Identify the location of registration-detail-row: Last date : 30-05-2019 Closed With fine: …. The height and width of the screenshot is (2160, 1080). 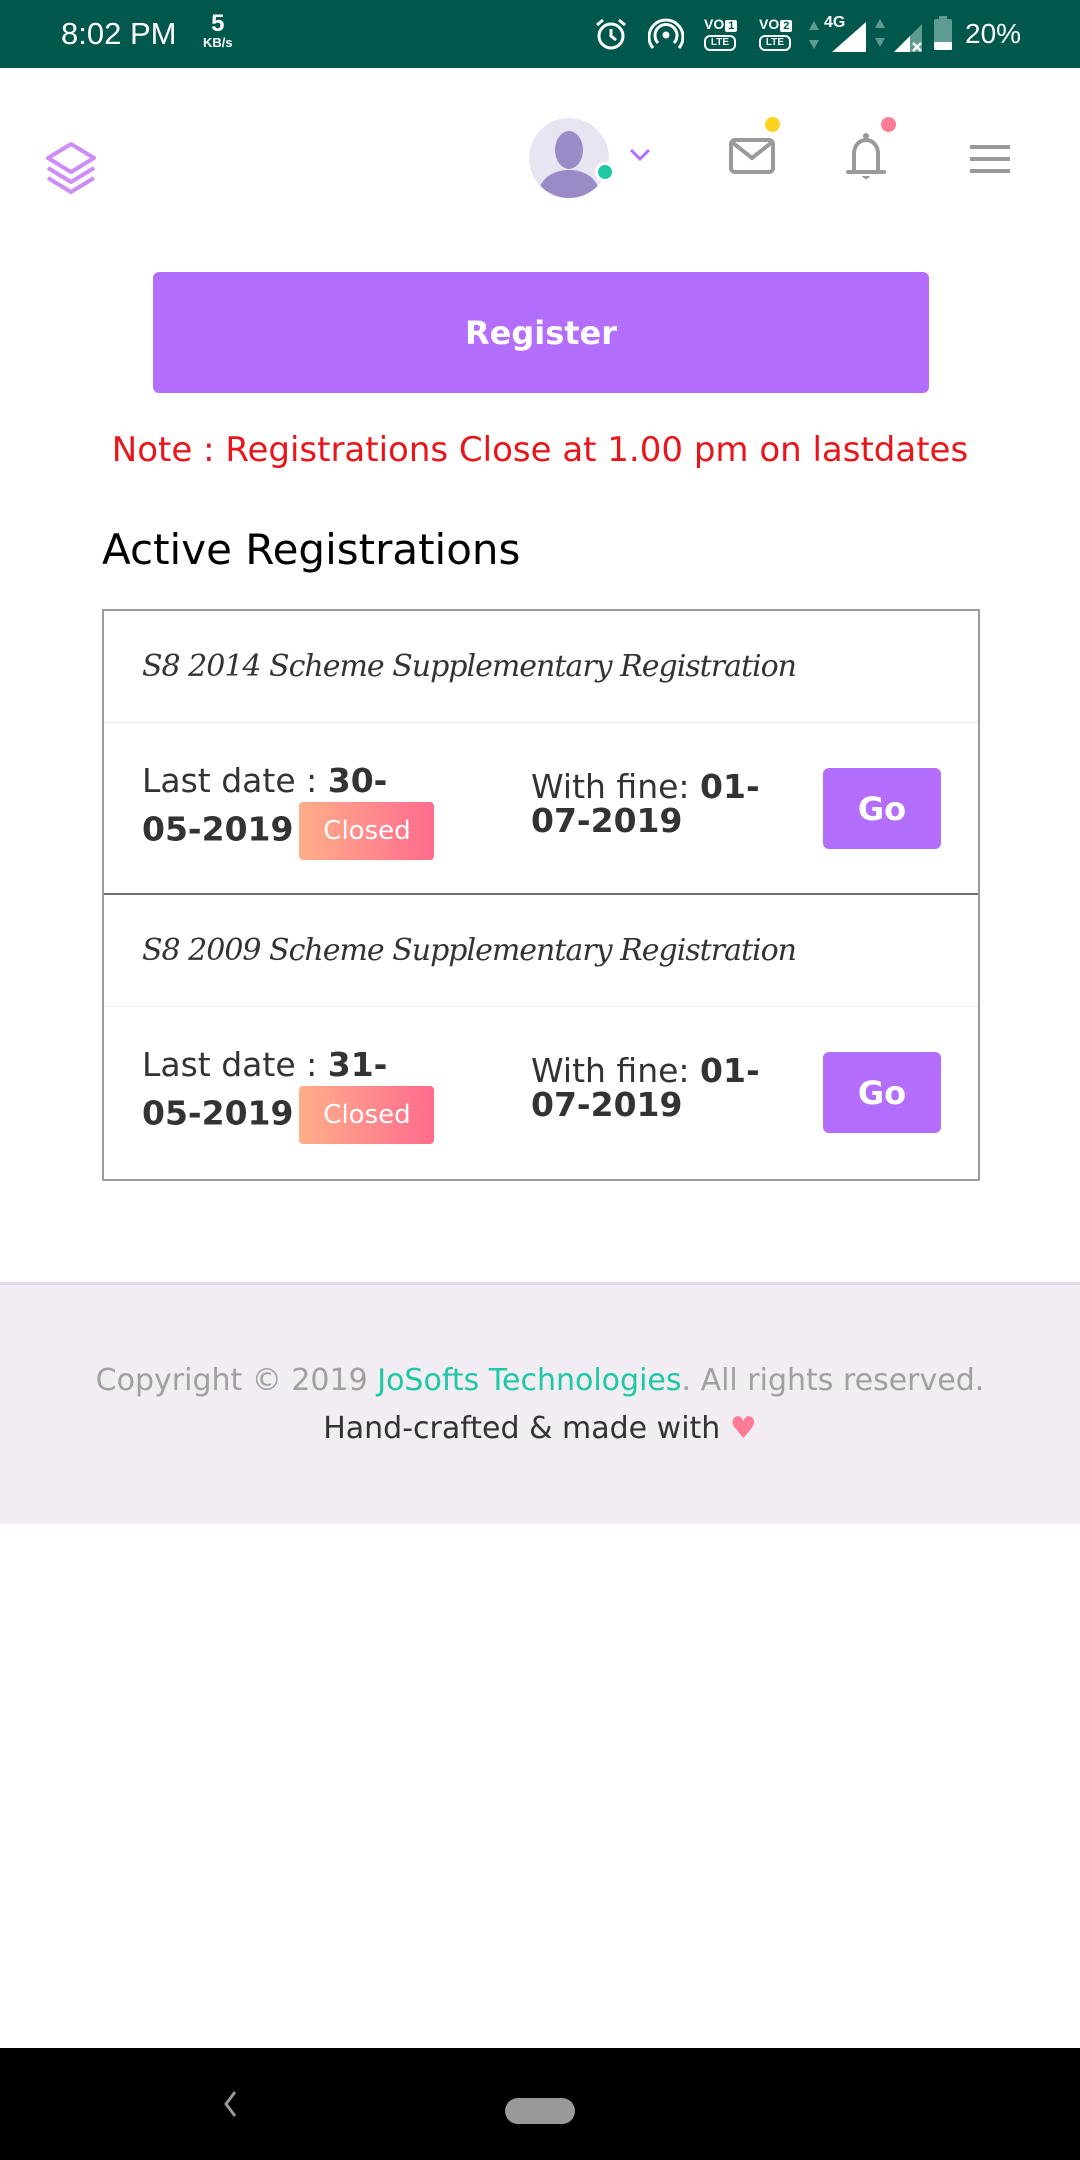
(541, 809).